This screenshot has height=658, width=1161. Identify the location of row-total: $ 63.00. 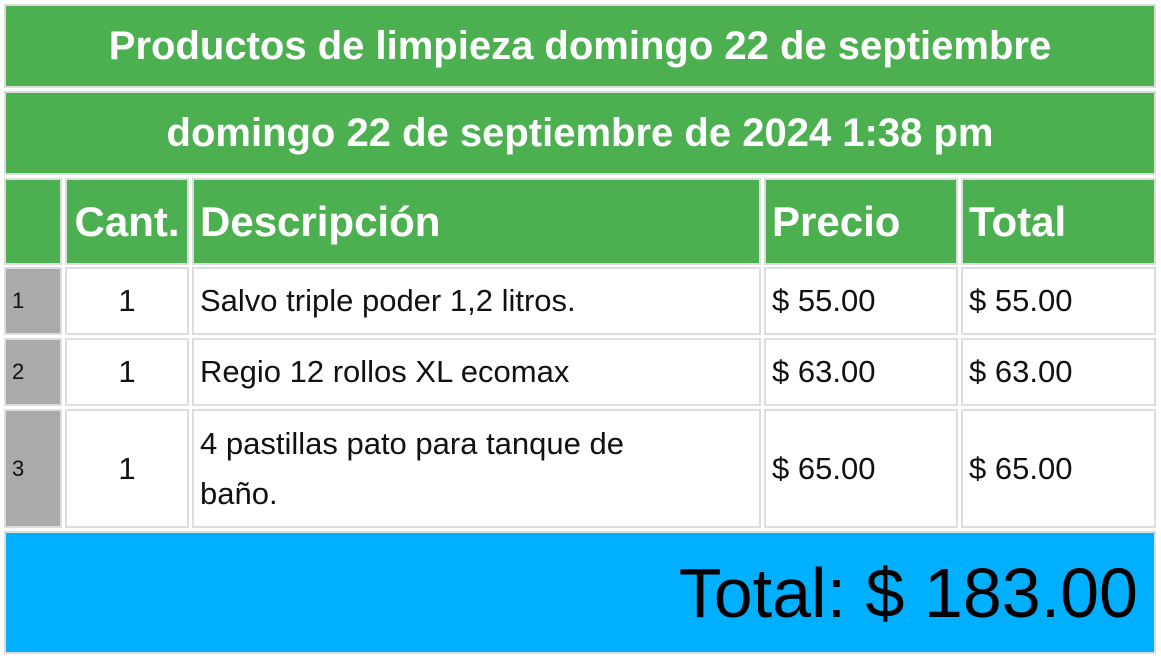
(1058, 372).